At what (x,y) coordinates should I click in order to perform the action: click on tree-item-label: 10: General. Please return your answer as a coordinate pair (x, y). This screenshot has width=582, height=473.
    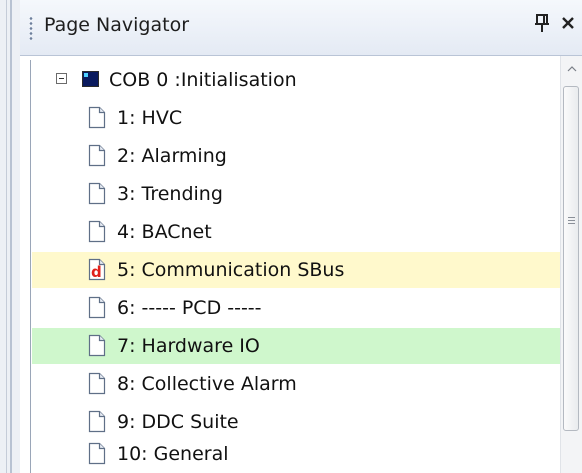
    Looking at the image, I should click on (173, 454).